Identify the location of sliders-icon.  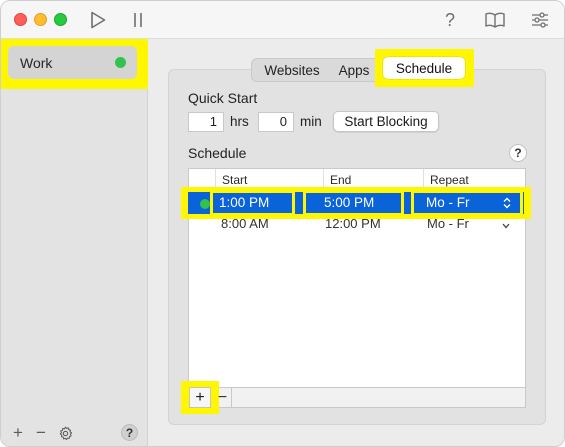
(540, 20).